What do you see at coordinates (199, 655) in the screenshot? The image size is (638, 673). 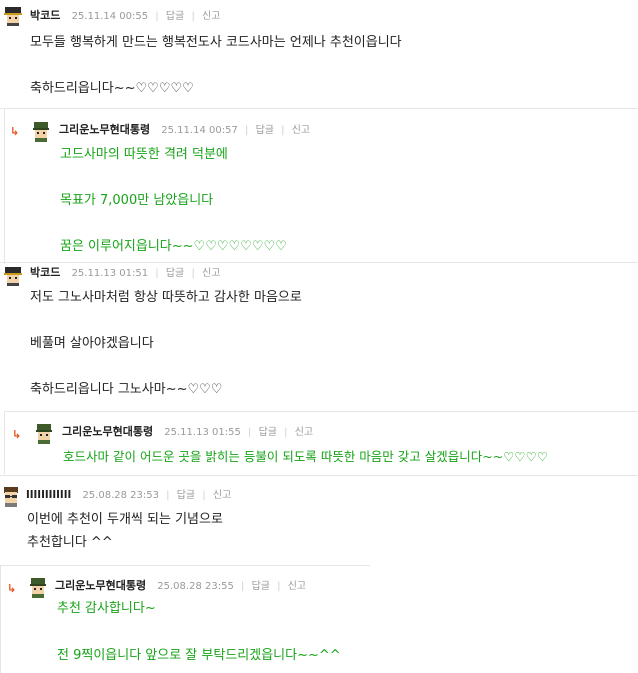 I see `comment-text-line: 전 9찍이읍니다 앞으로 잘 부탁드리겠읍니다~~^^` at bounding box center [199, 655].